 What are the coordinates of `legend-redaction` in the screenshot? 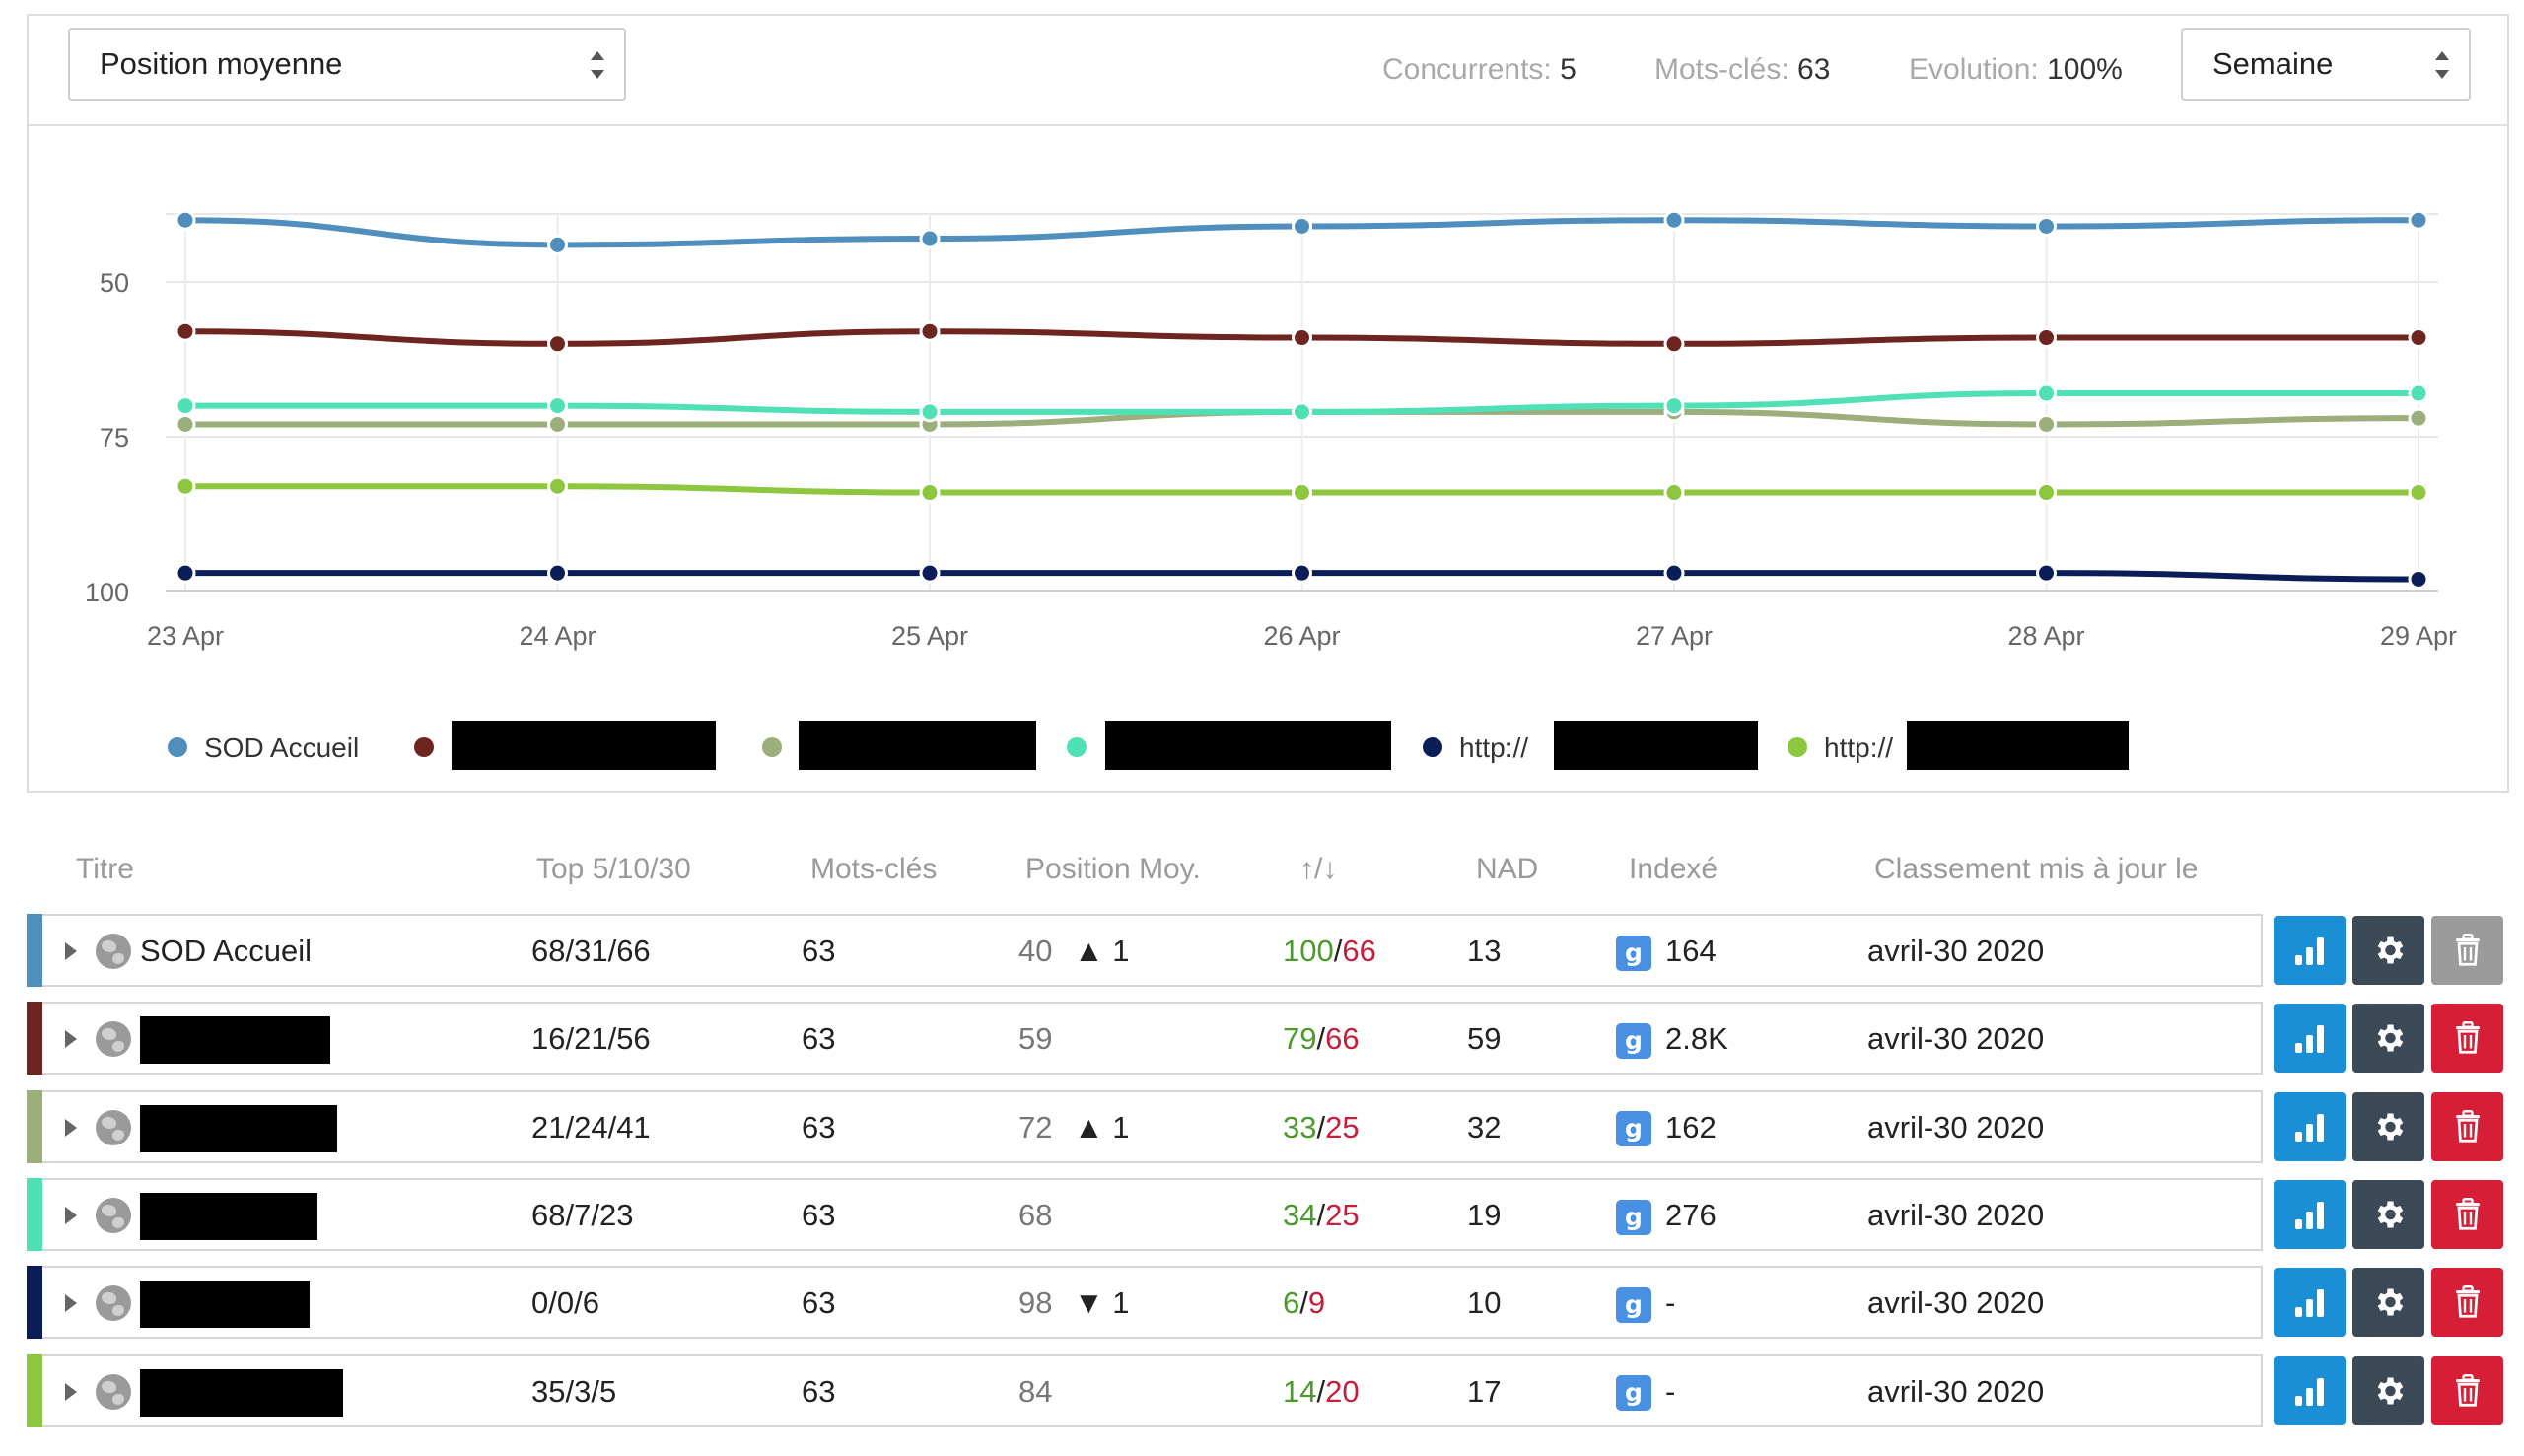 It's located at (1656, 745).